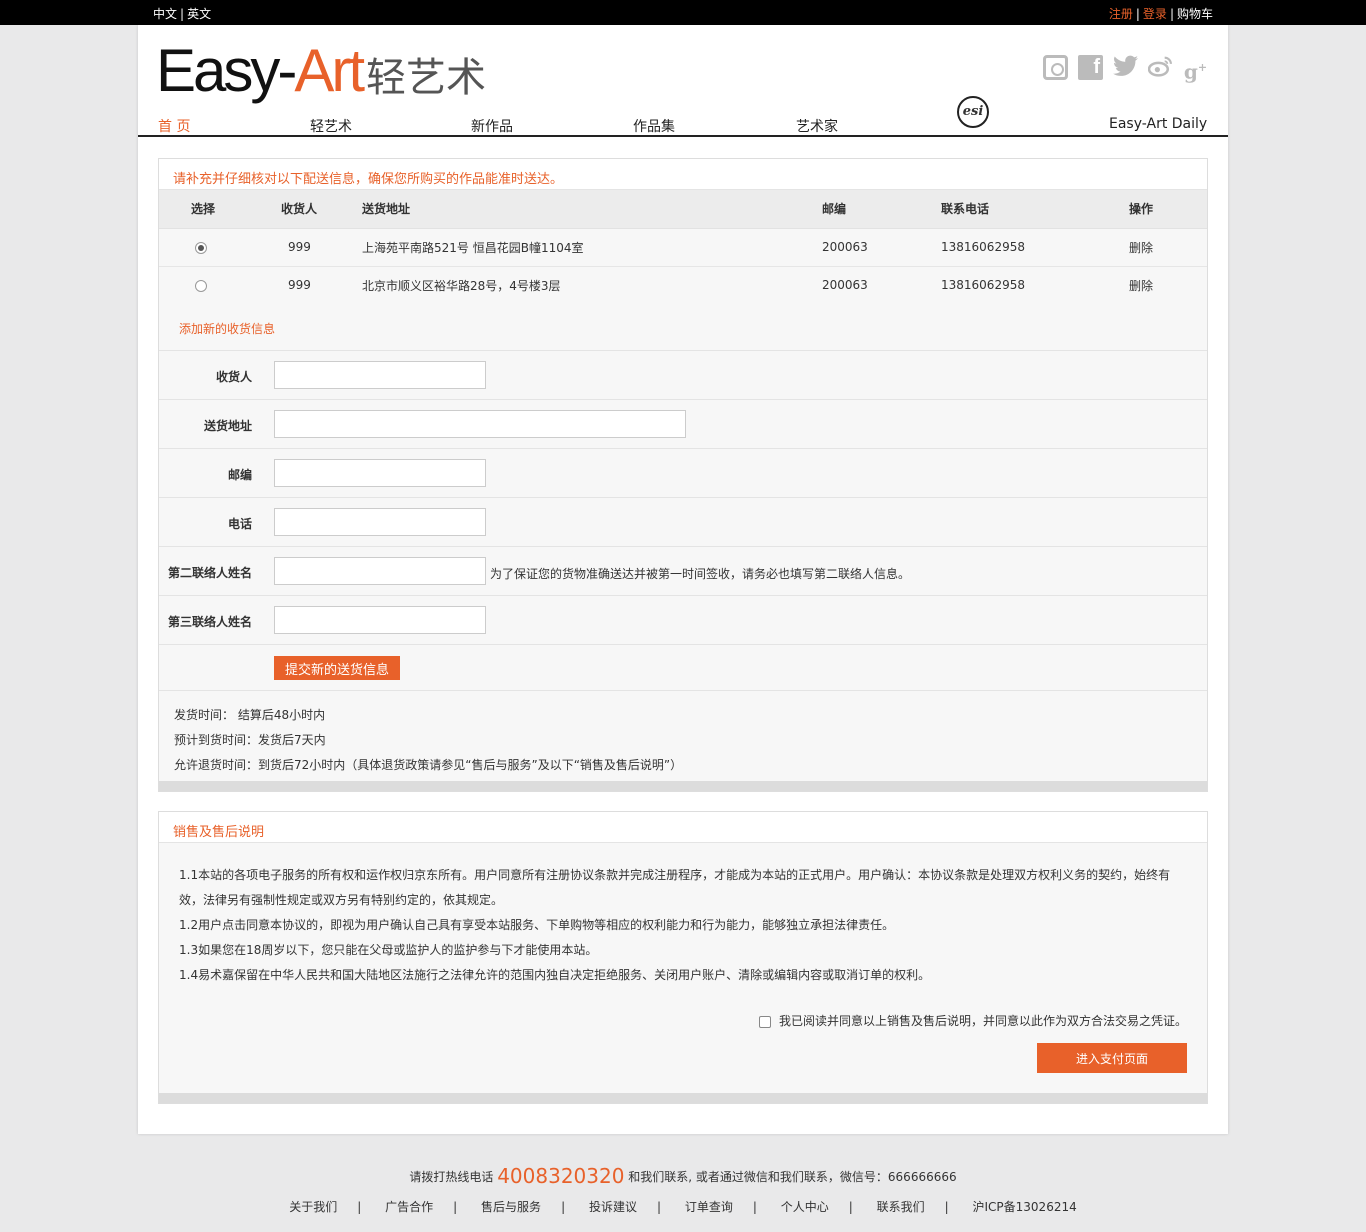  What do you see at coordinates (226, 70) in the screenshot?
I see `logo-easy: Easy-` at bounding box center [226, 70].